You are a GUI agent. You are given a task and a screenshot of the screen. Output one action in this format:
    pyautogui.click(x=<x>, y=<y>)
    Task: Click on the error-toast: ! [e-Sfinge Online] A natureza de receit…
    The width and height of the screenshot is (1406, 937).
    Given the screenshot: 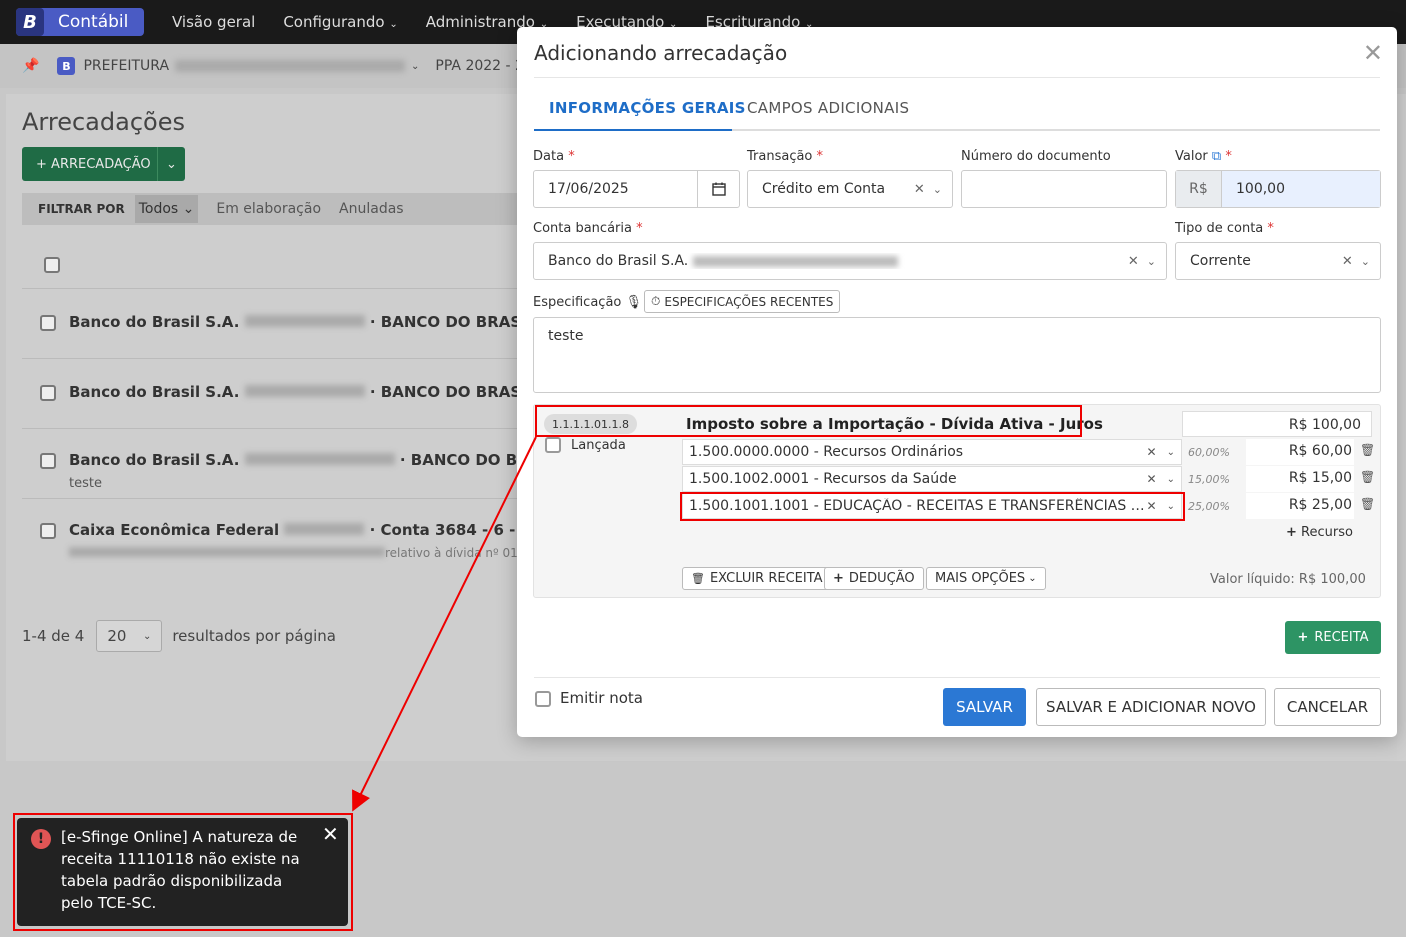 What is the action you would take?
    pyautogui.click(x=182, y=872)
    